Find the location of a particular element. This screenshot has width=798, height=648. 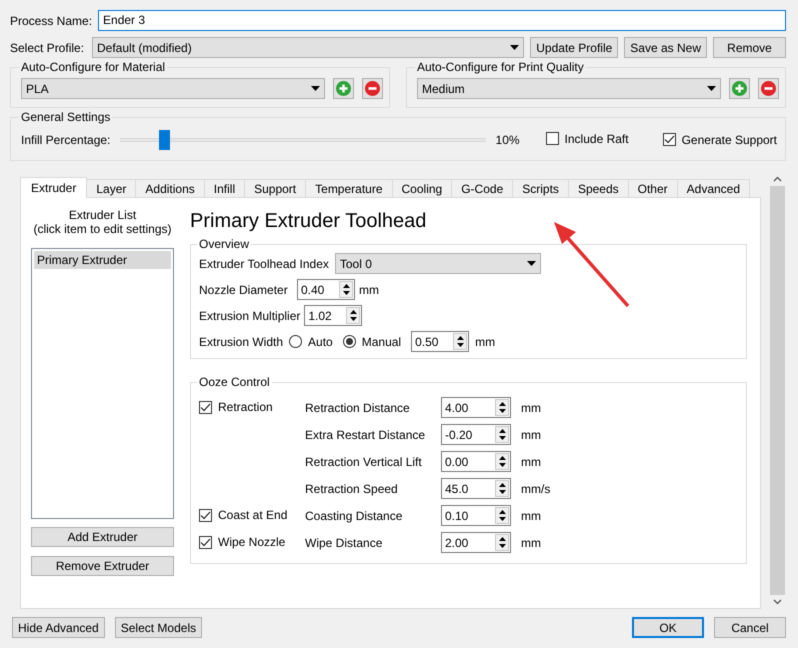

unit-label: mm/s is located at coordinates (536, 489).